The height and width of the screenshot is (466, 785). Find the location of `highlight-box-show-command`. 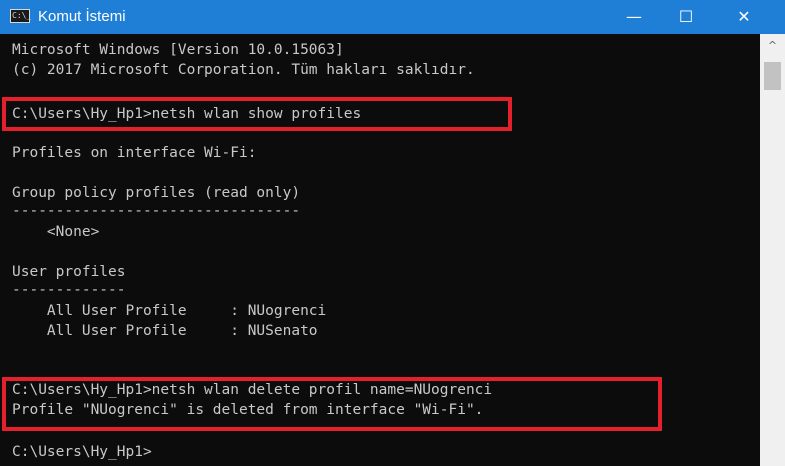

highlight-box-show-command is located at coordinates (257, 114).